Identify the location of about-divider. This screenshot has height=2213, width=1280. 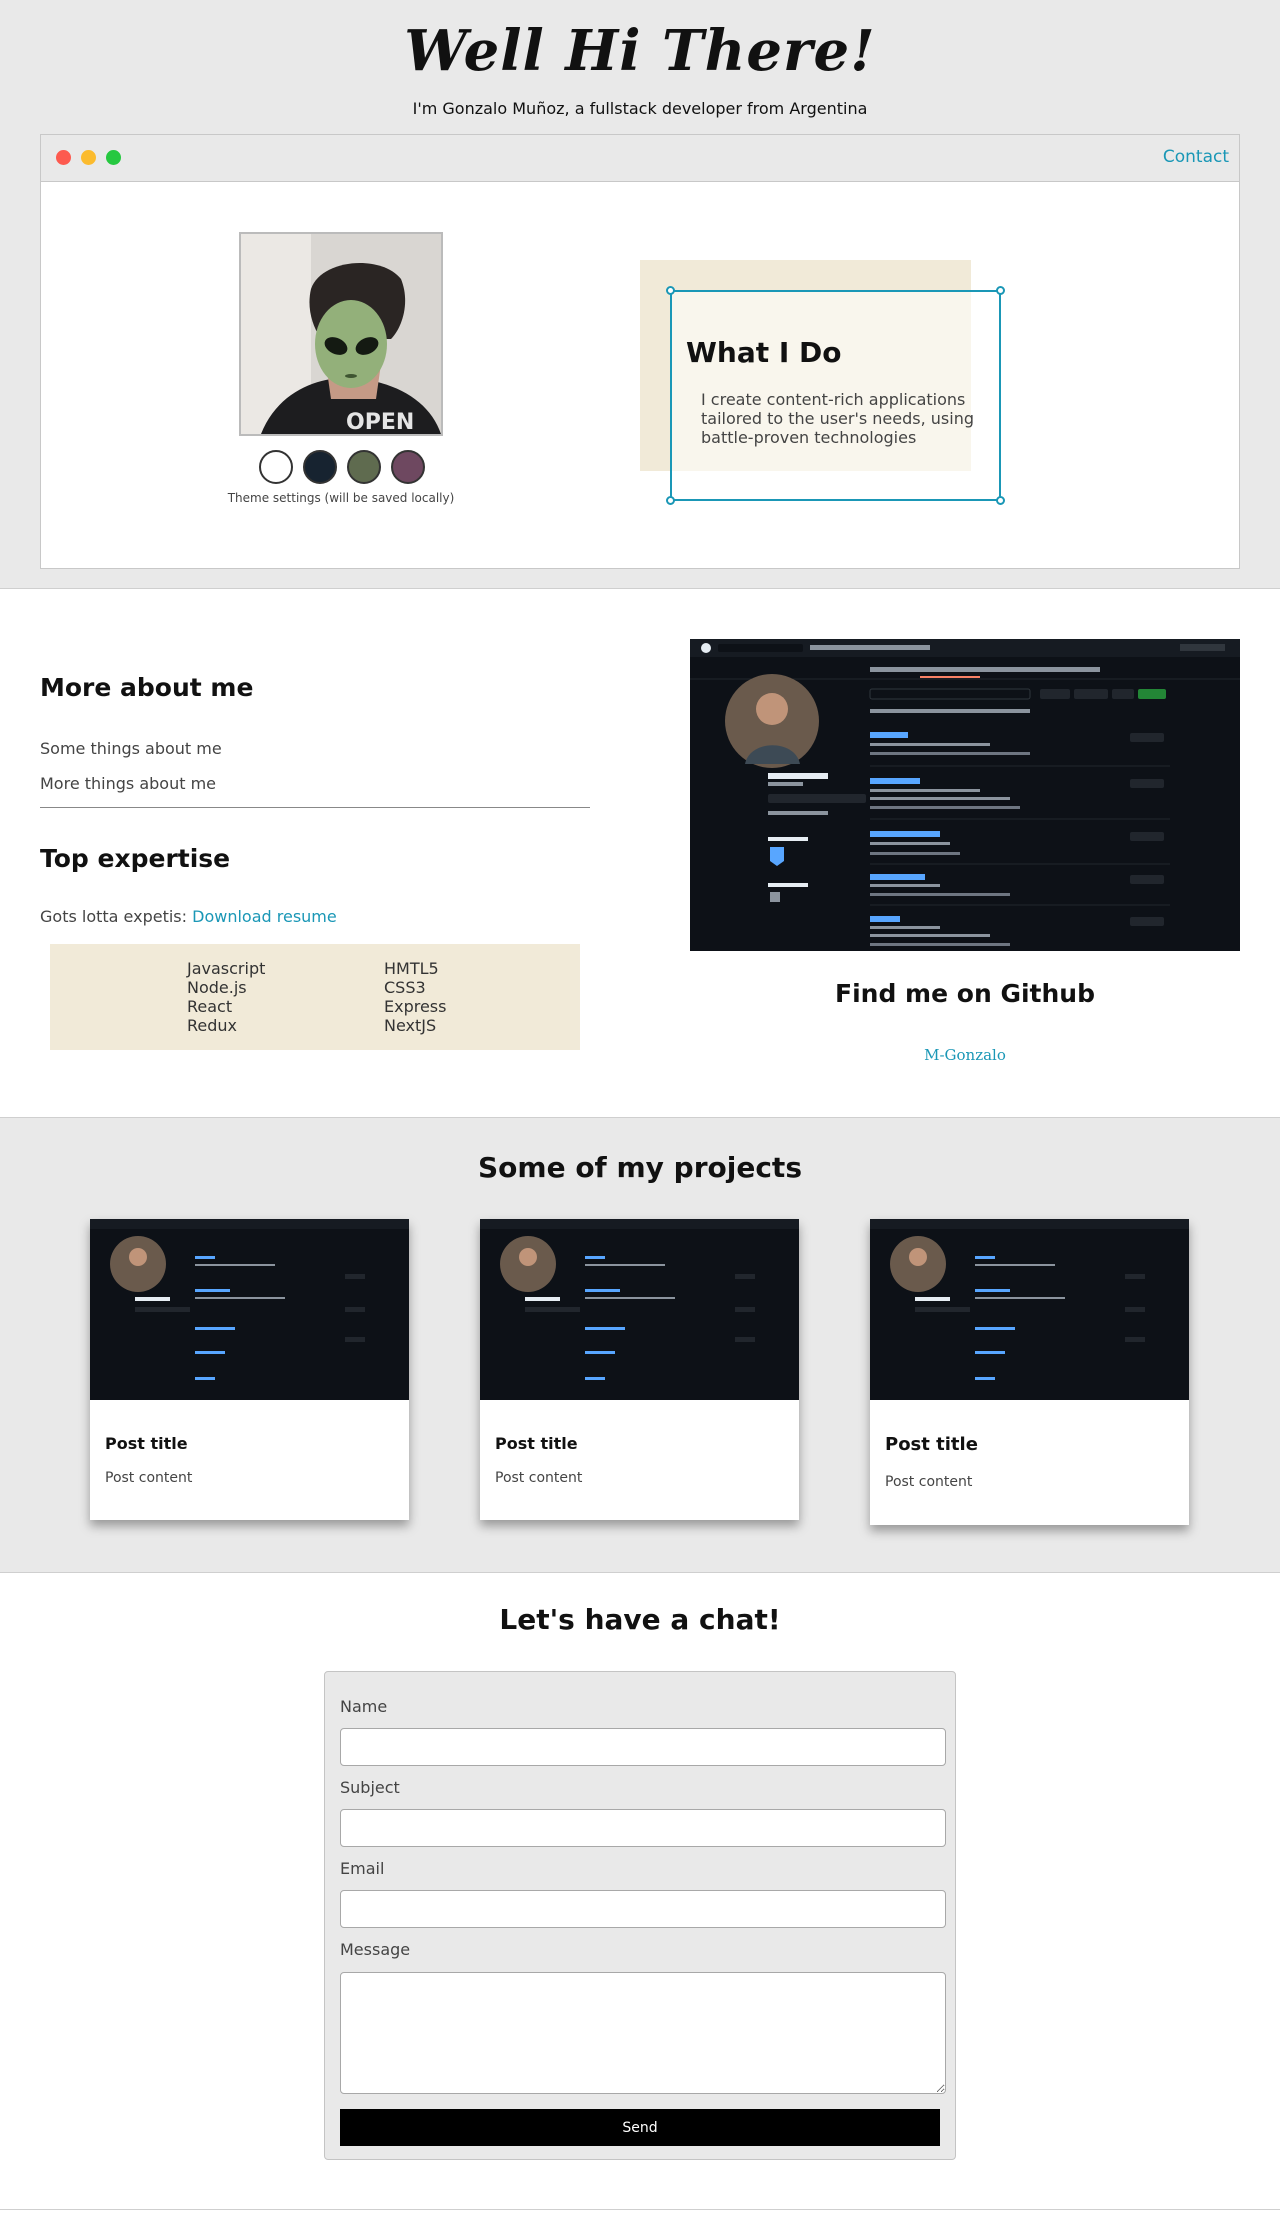
(315, 807).